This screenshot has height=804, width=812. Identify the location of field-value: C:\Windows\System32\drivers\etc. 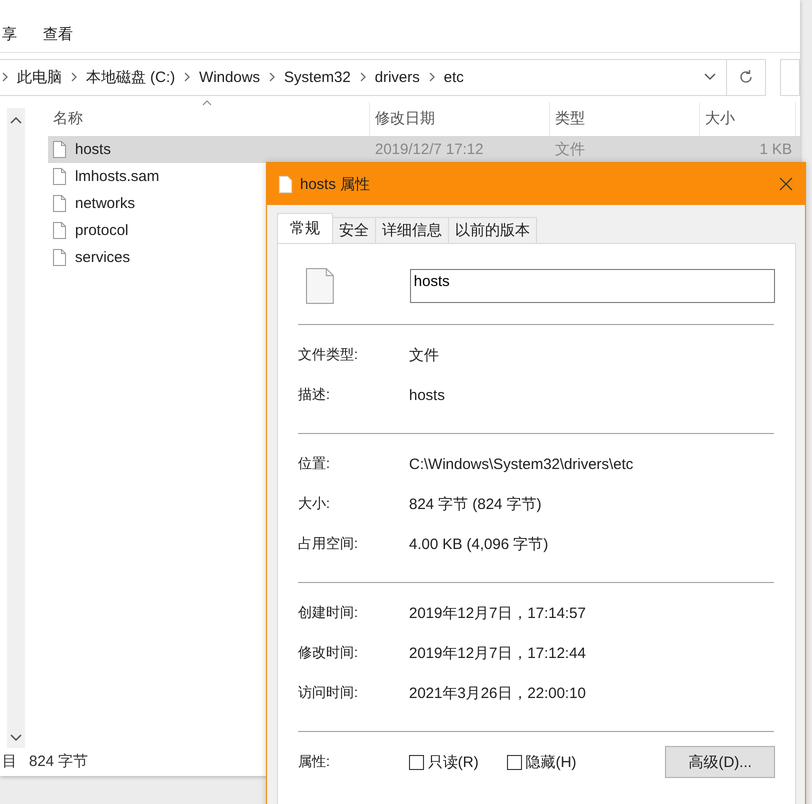
(521, 464).